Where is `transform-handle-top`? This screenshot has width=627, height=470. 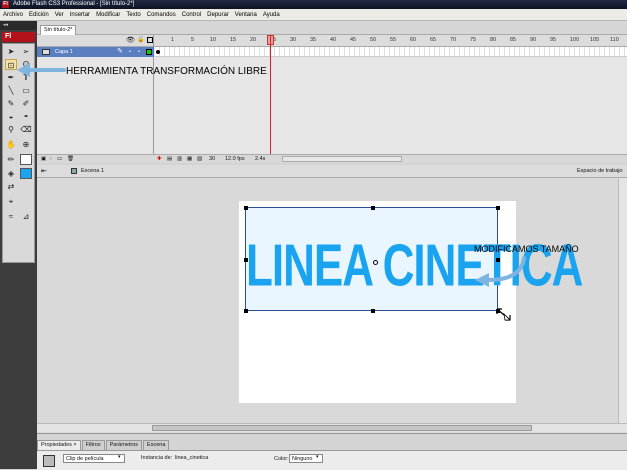
transform-handle-top is located at coordinates (373, 208).